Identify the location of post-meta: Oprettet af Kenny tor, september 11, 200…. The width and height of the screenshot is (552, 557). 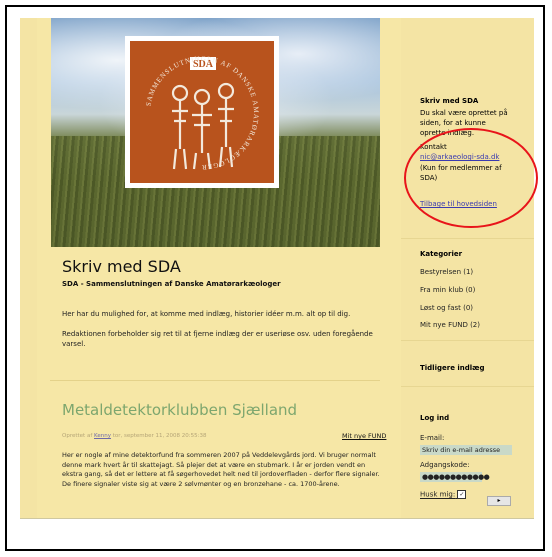
(134, 436).